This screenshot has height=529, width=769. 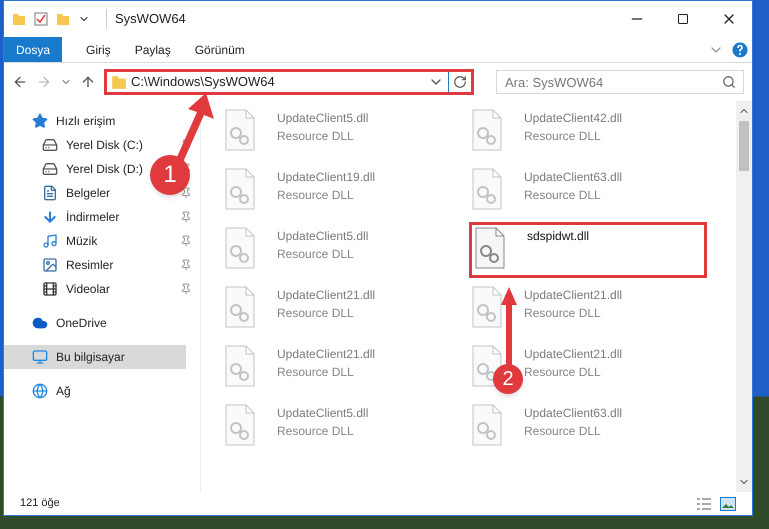 I want to click on music-note-icon, so click(x=50, y=241).